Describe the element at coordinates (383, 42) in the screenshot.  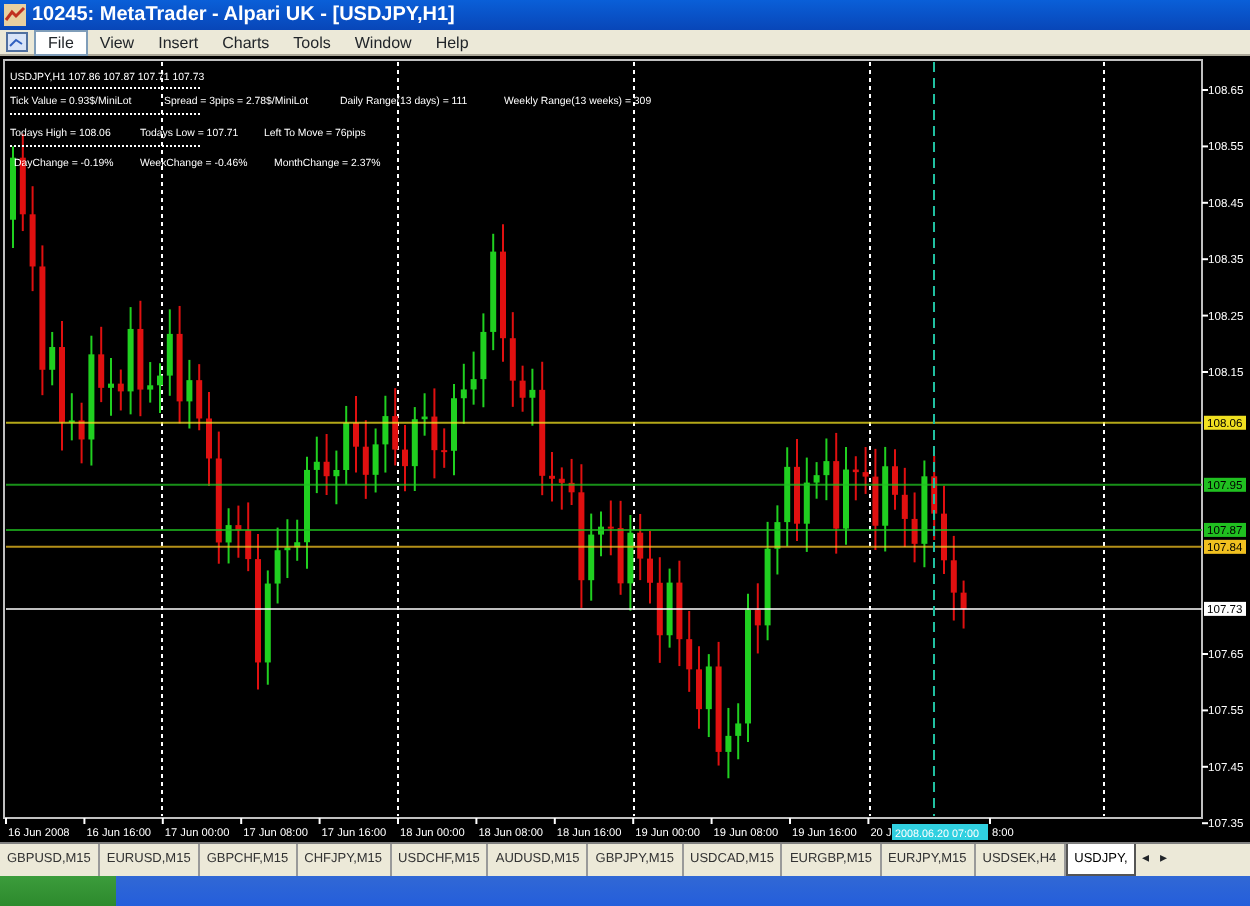
I see `menu-item: Window` at that location.